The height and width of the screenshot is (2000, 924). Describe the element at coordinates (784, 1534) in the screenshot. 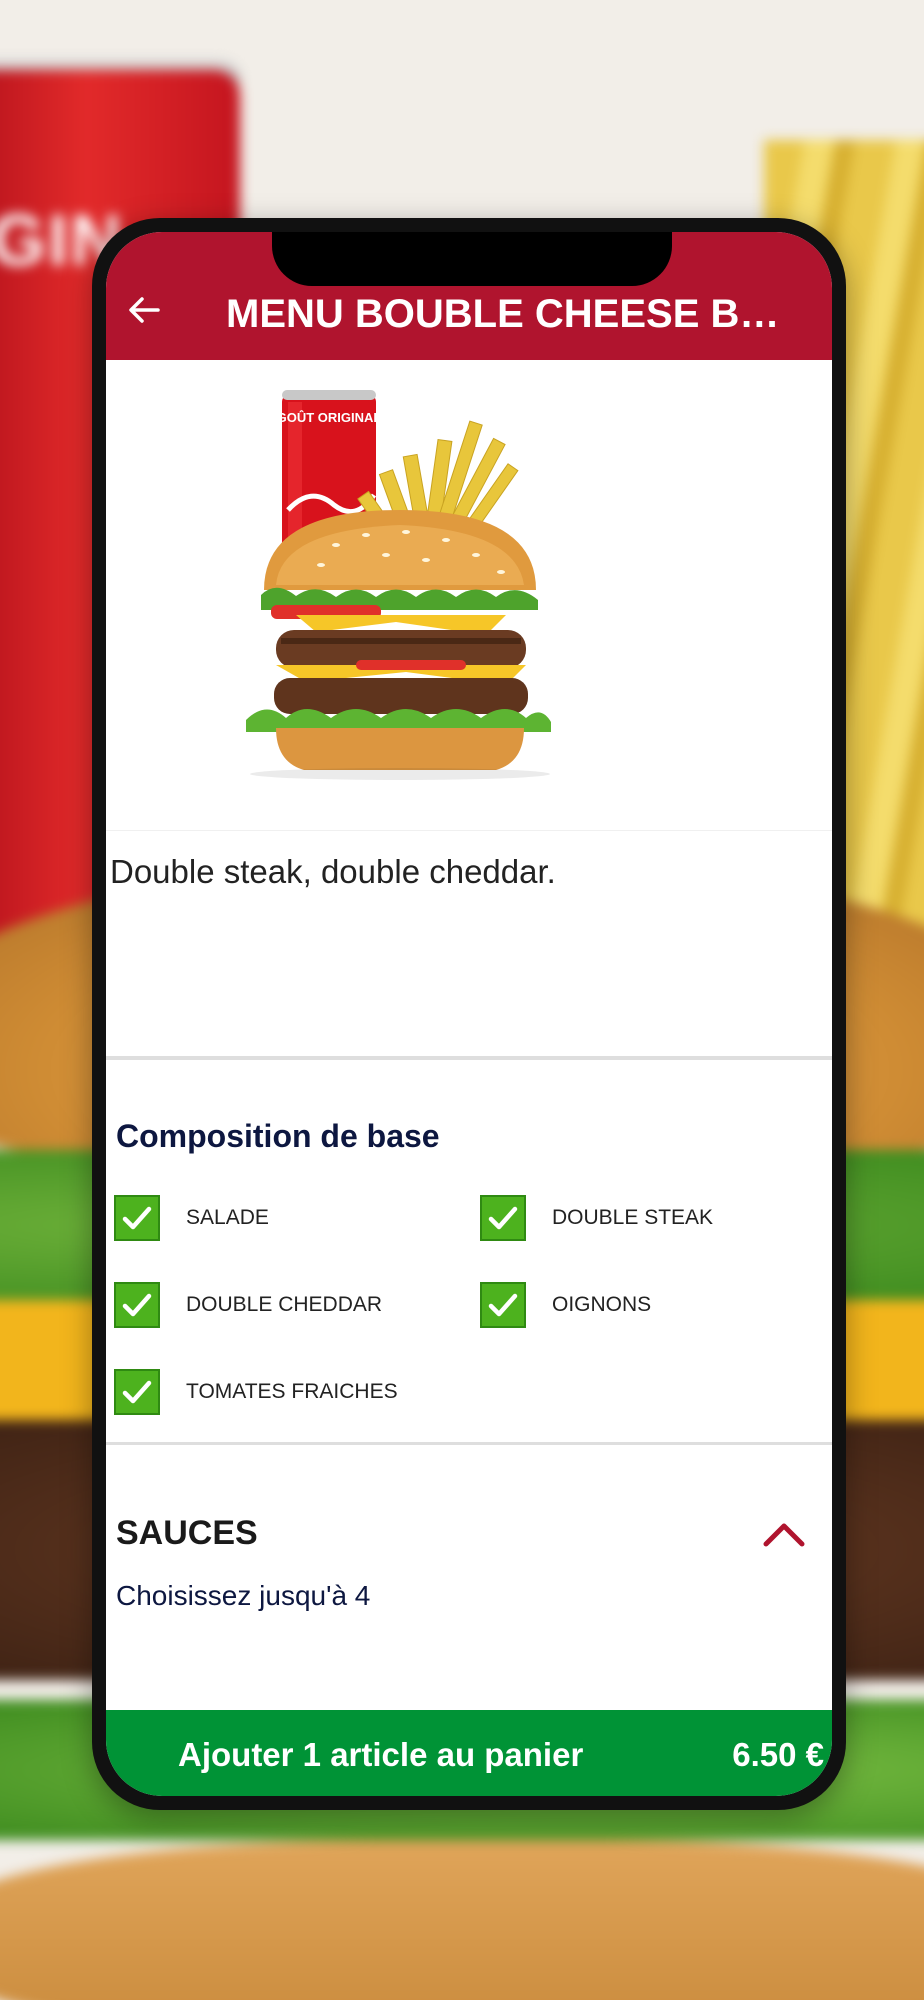

I see `chevron-up-icon` at that location.